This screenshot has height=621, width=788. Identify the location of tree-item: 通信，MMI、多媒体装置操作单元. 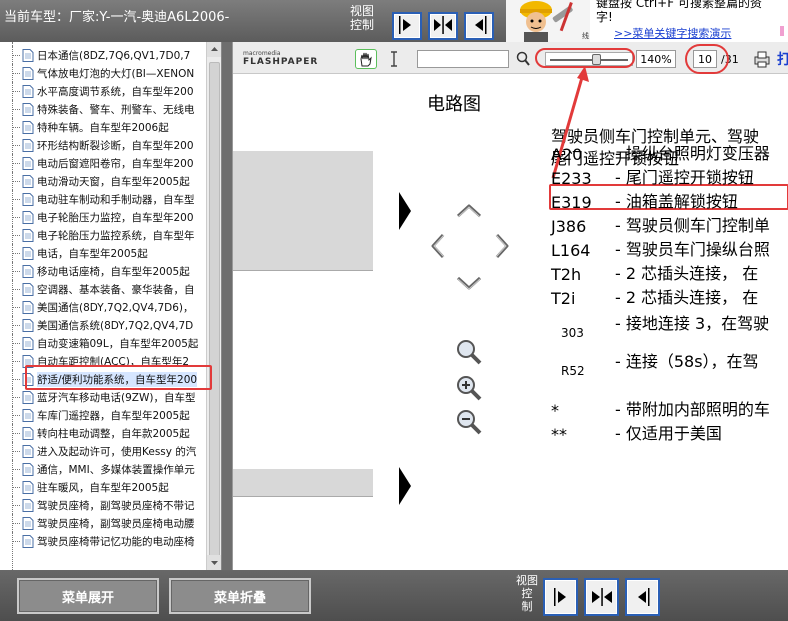
(108, 469).